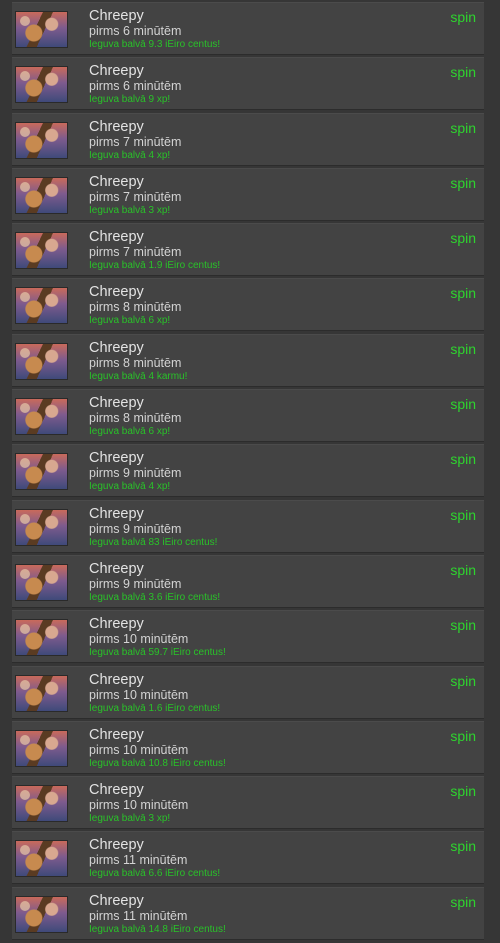 Image resolution: width=500 pixels, height=943 pixels. Describe the element at coordinates (153, 542) in the screenshot. I see `reward-text: Ieguva balvā 83 iEiro centus!` at that location.